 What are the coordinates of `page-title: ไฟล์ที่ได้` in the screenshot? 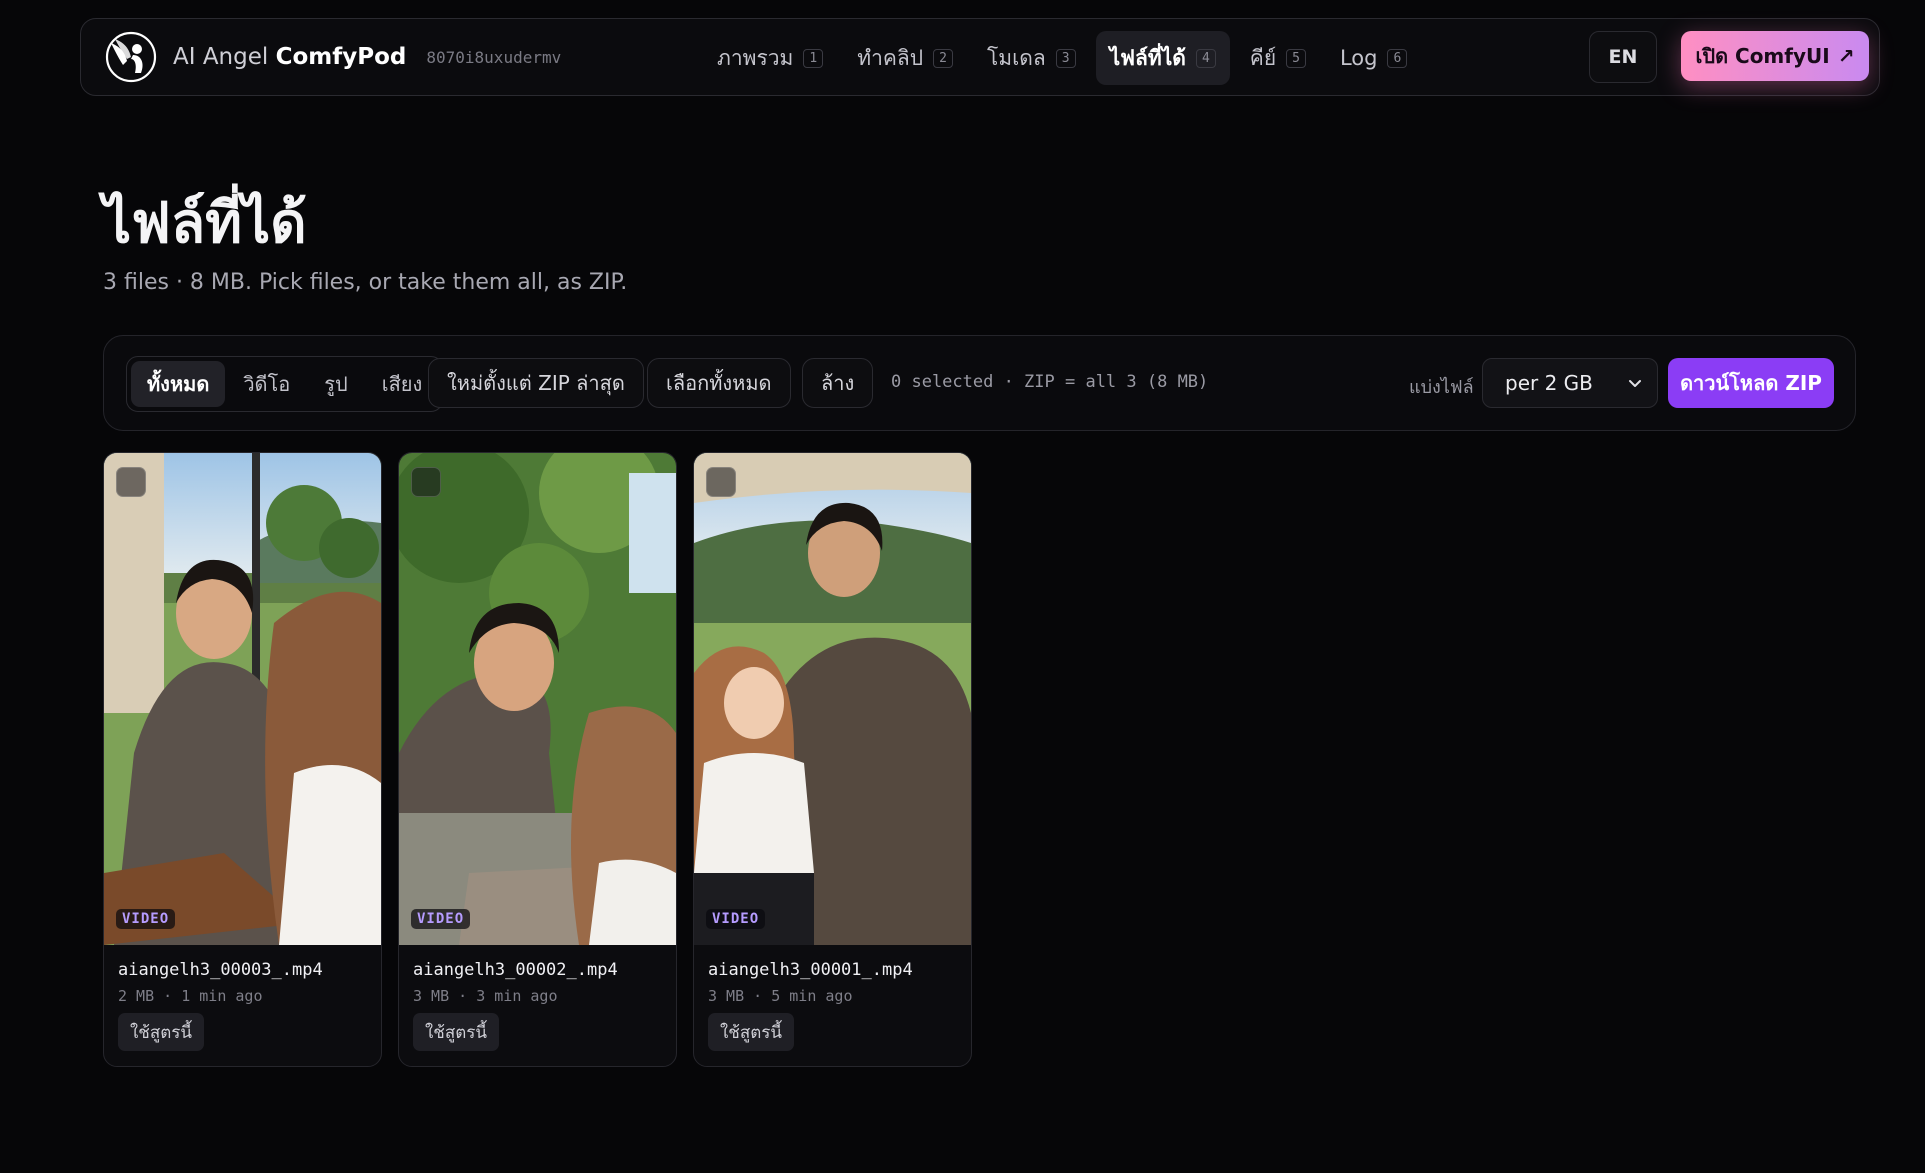 It's located at (205, 223).